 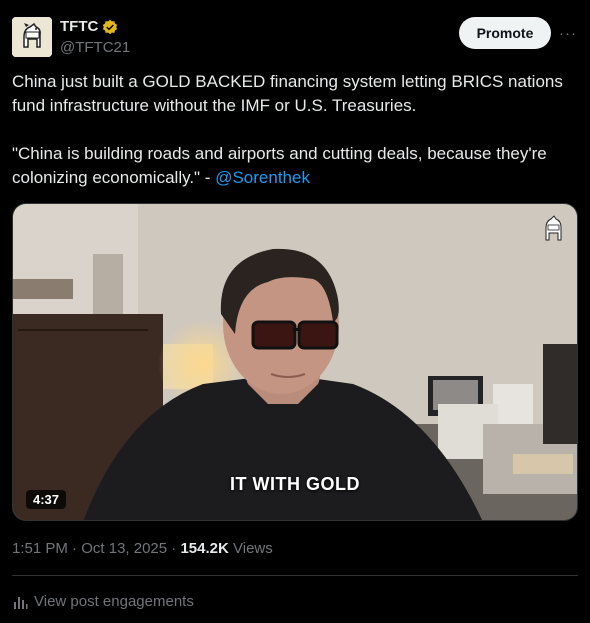 What do you see at coordinates (40, 548) in the screenshot?
I see `post-time: 1:51 PM` at bounding box center [40, 548].